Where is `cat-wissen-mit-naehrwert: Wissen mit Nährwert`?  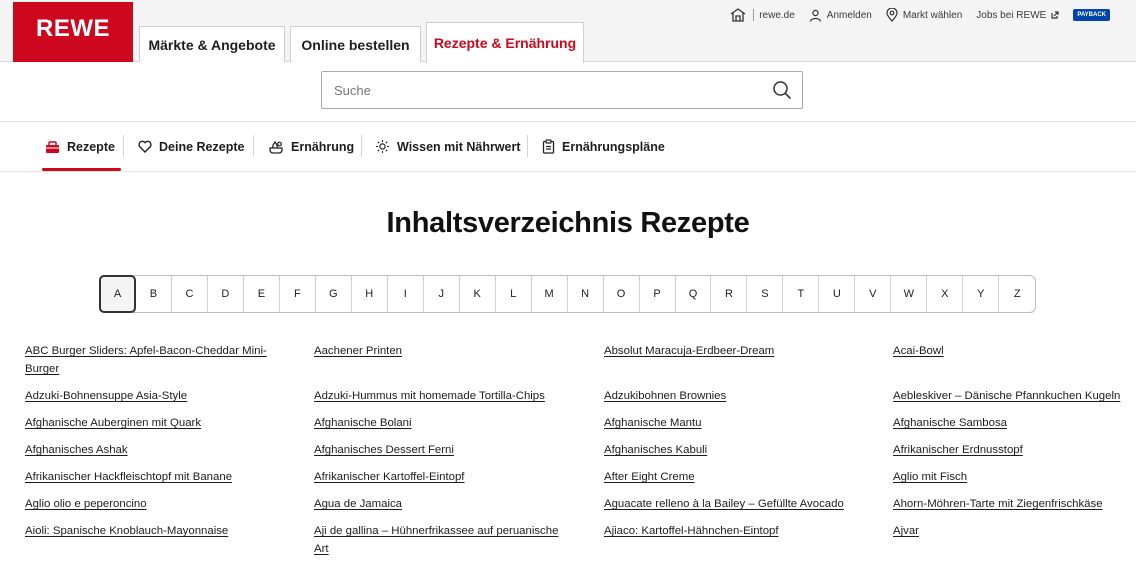 cat-wissen-mit-naehrwert: Wissen mit Nährwert is located at coordinates (448, 146).